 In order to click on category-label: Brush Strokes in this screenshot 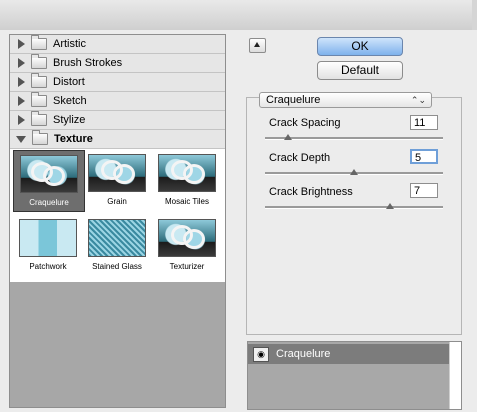, I will do `click(88, 63)`.